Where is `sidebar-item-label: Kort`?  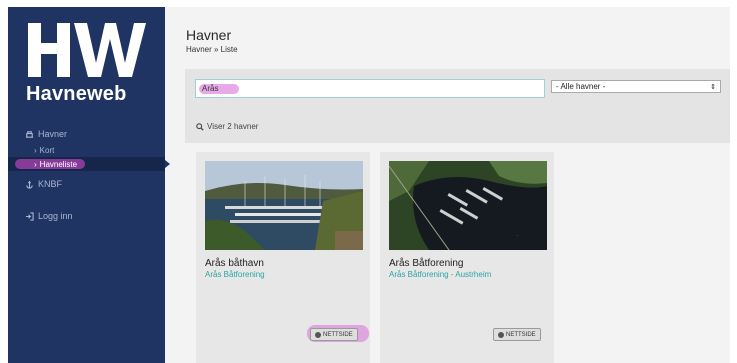
sidebar-item-label: Kort is located at coordinates (47, 150).